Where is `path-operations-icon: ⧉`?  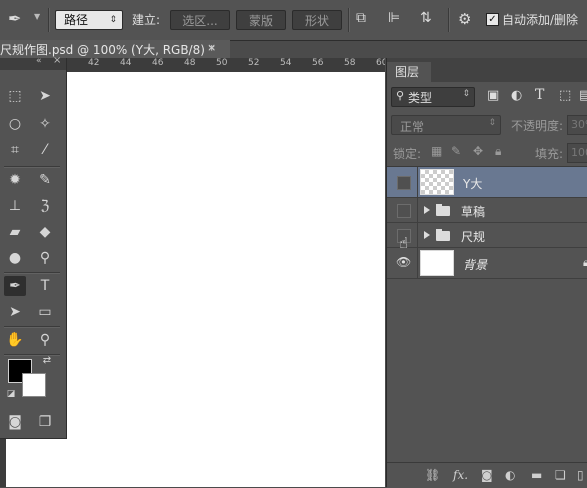
path-operations-icon: ⧉ is located at coordinates (361, 18).